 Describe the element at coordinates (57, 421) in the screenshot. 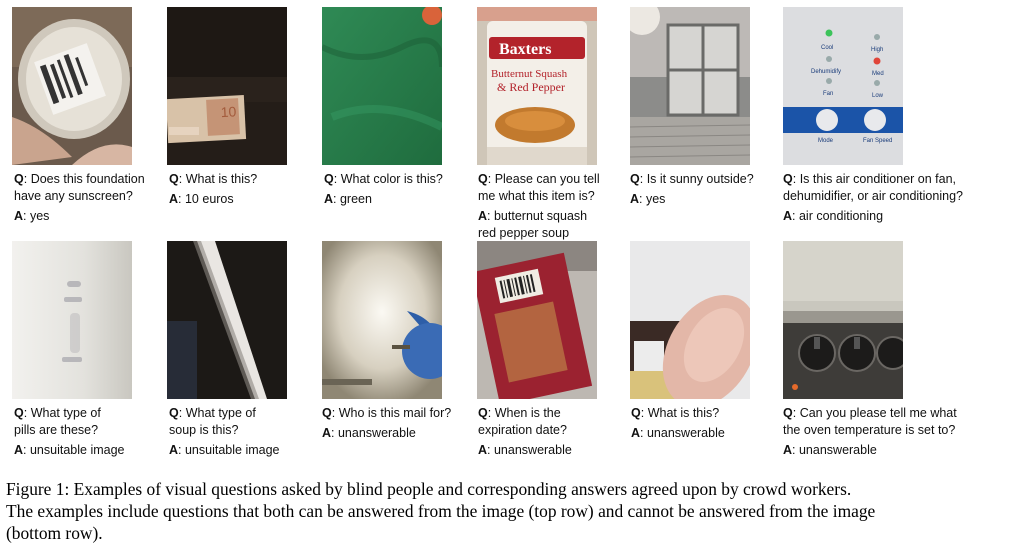

I see `question: Q: What type of pills are these?` at that location.